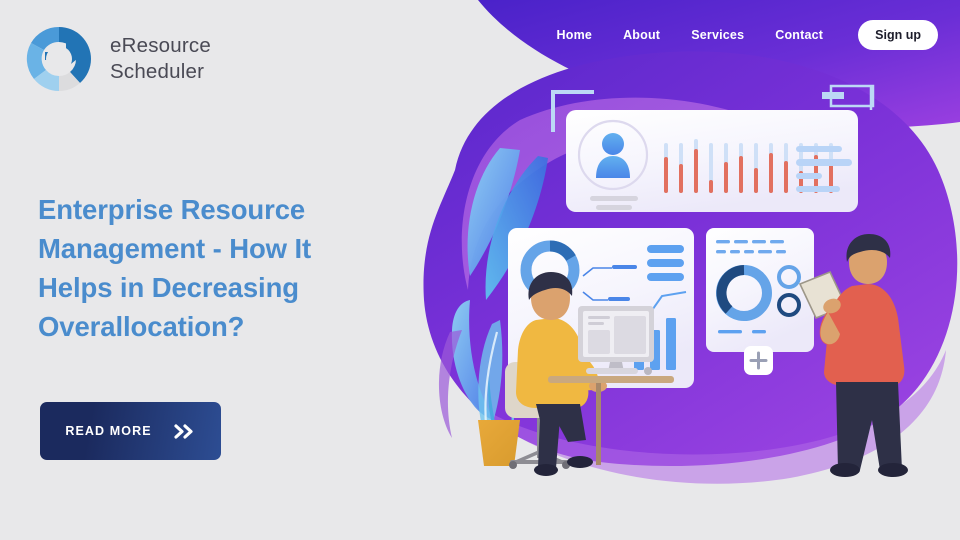 The height and width of the screenshot is (540, 960). I want to click on double-chevron-right-icon, so click(185, 431).